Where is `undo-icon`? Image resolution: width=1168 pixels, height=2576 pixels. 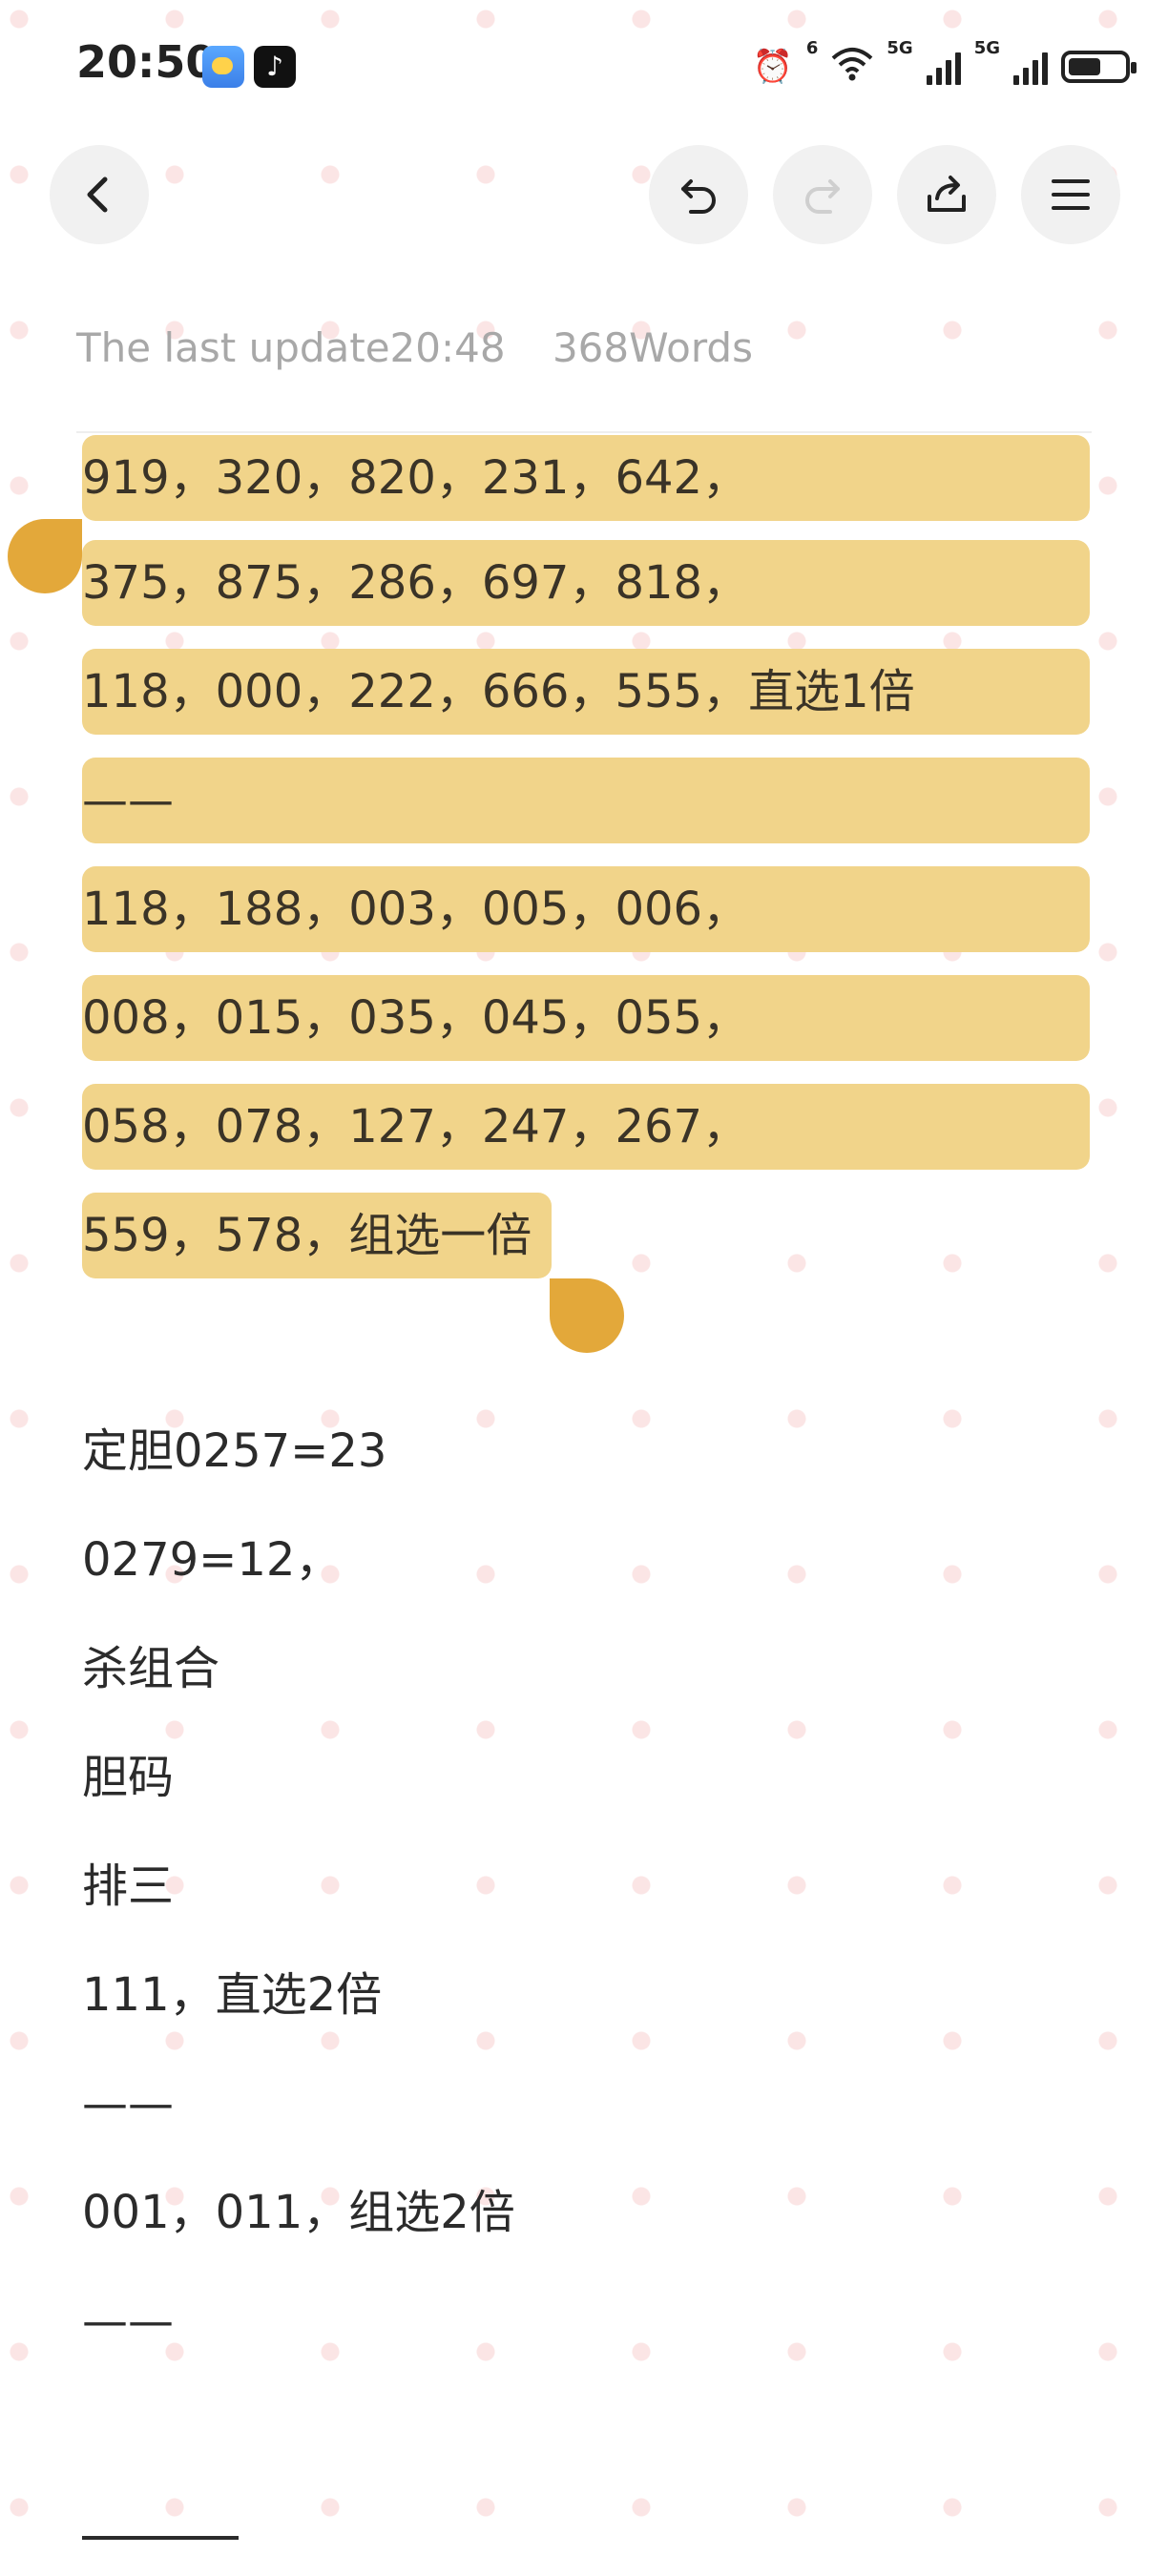 undo-icon is located at coordinates (698, 196).